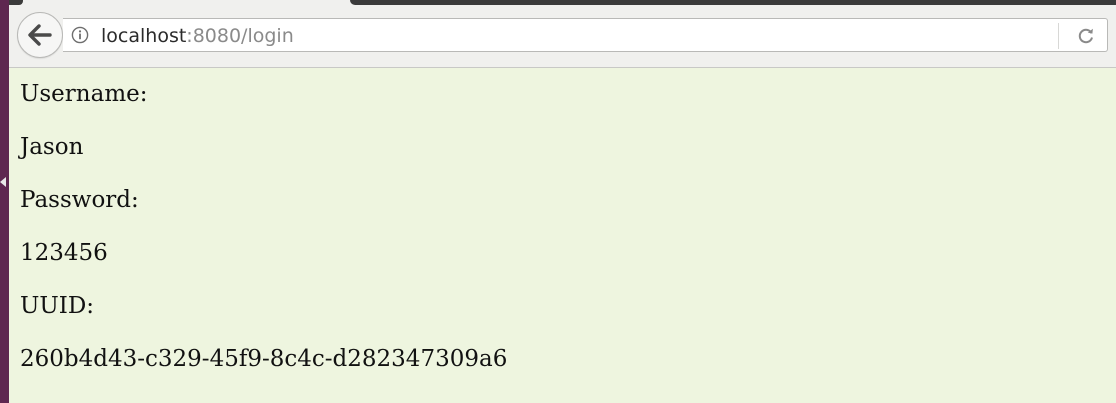 The width and height of the screenshot is (1116, 403). I want to click on url-bar: localhost:8080/login, so click(585, 35).